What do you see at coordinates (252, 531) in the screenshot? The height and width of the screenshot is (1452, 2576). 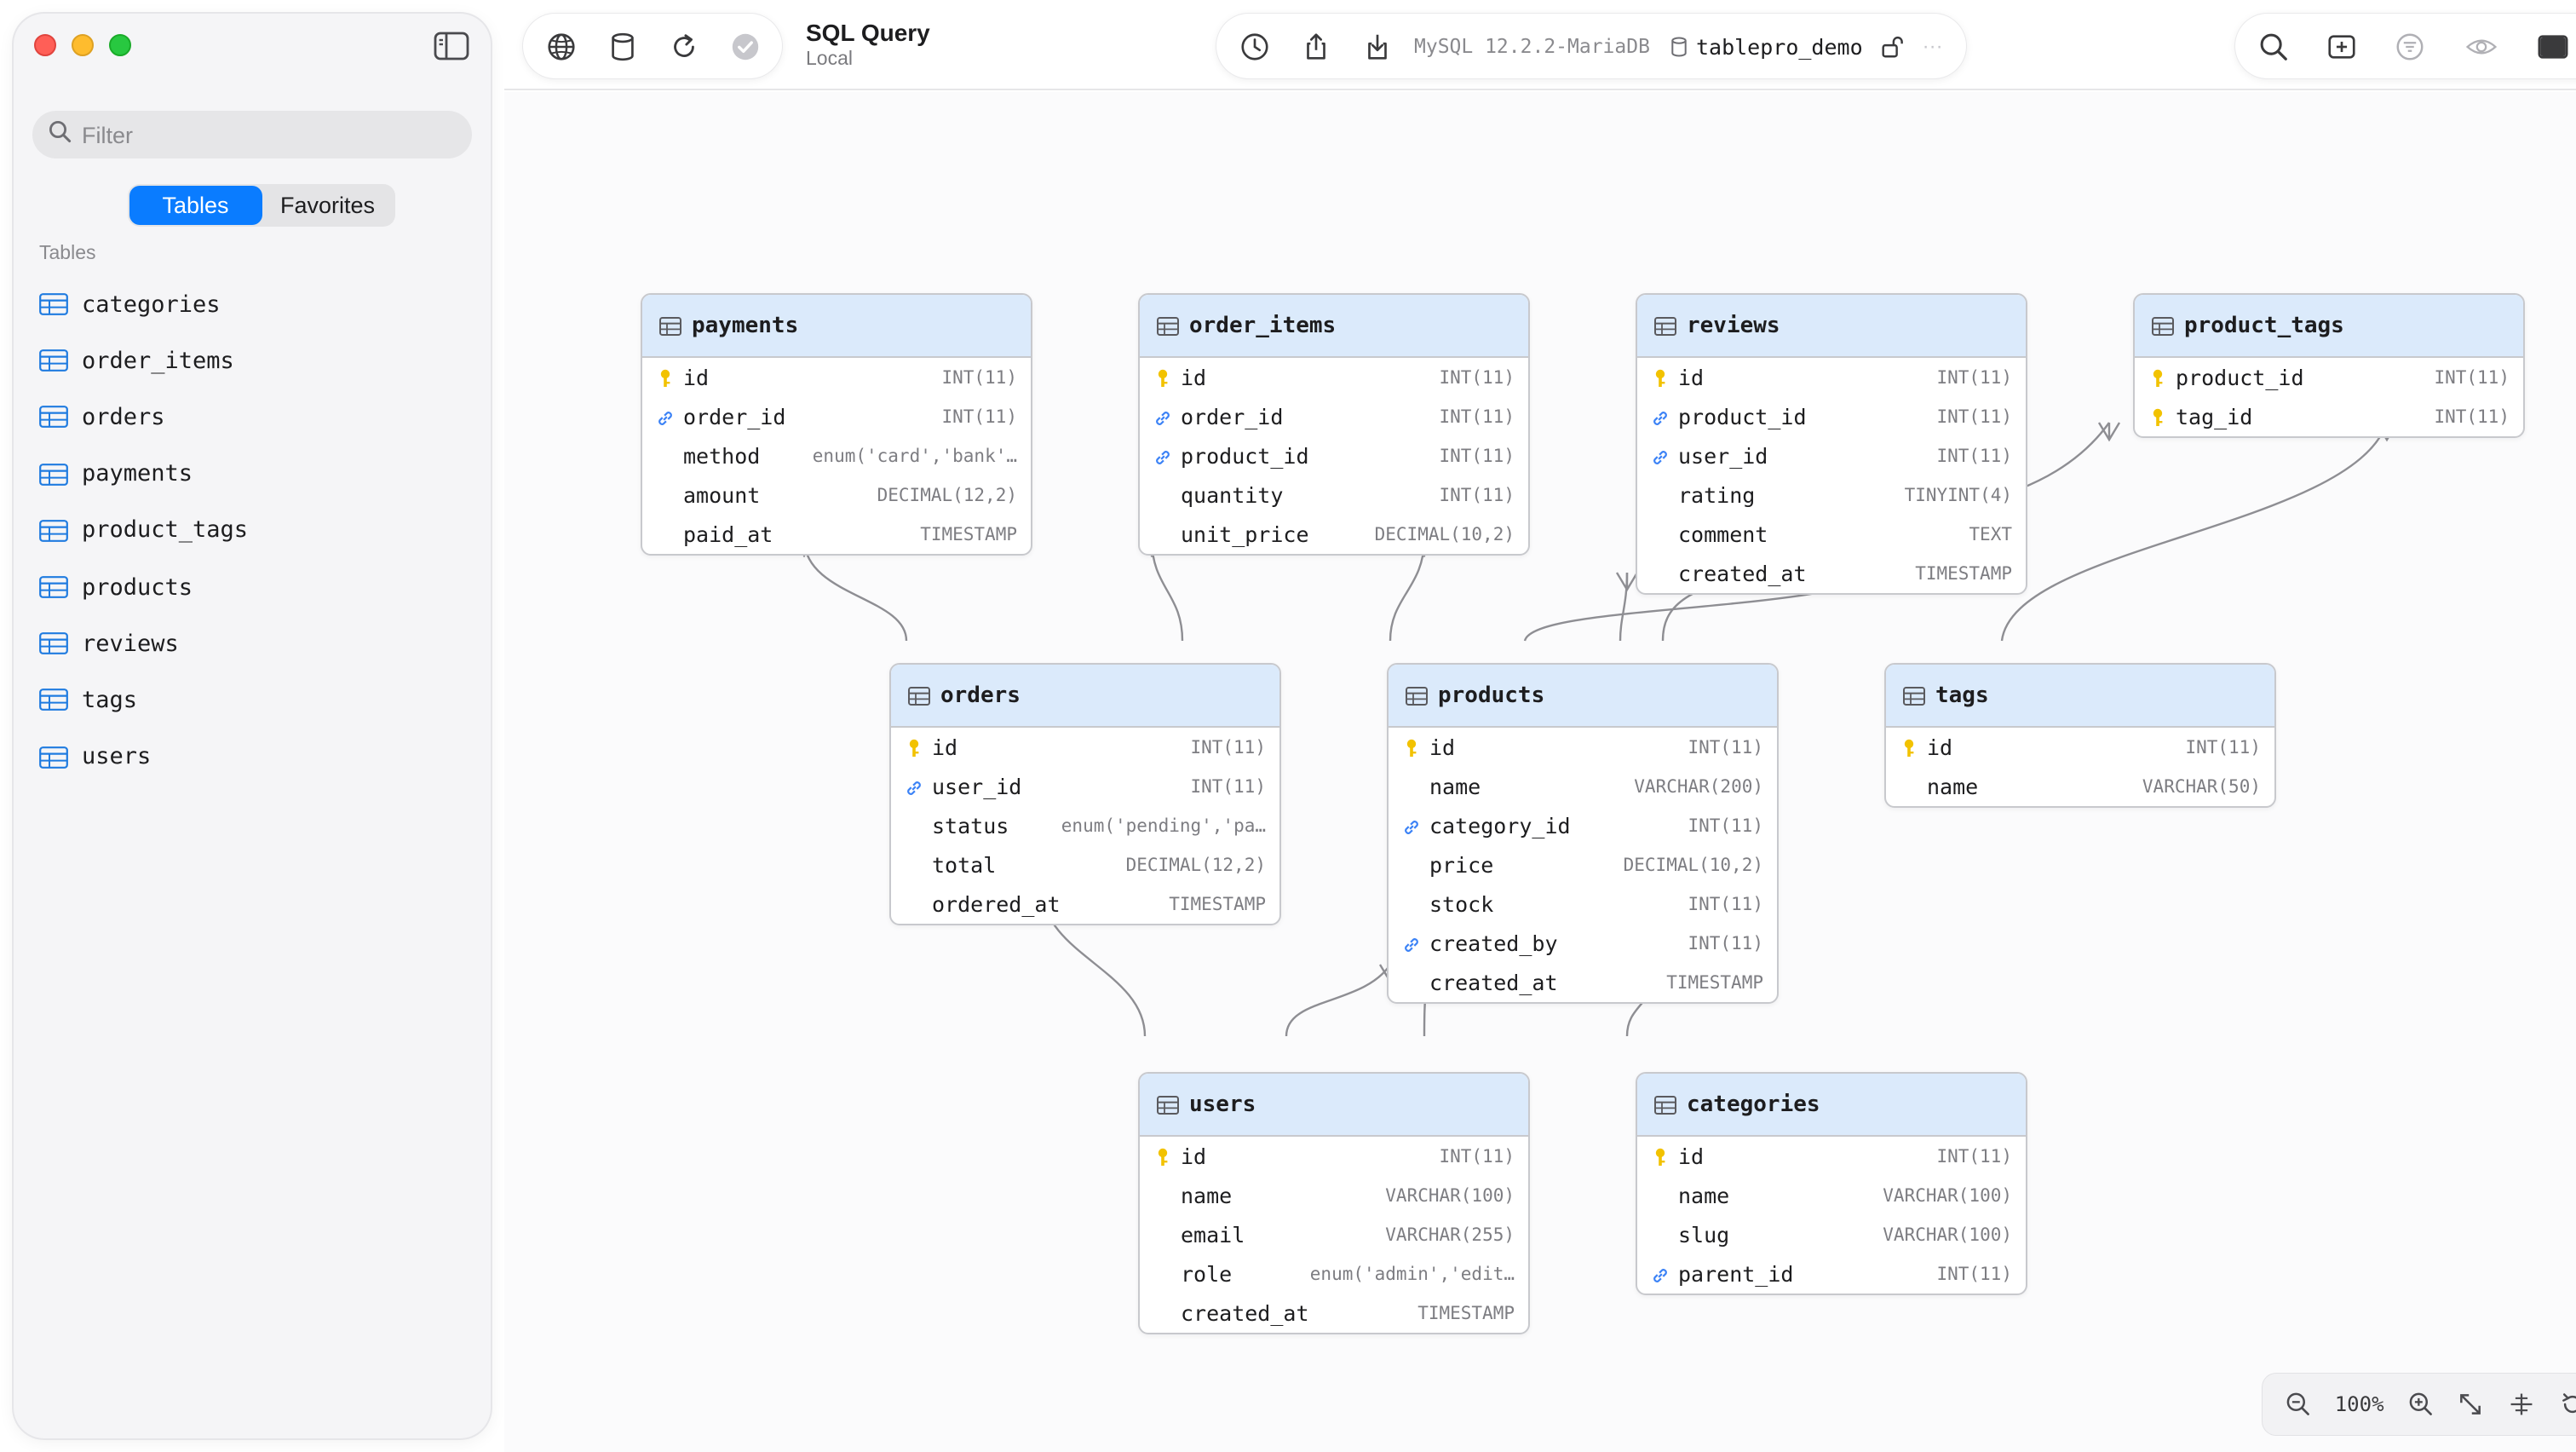 I see `sidebar-item-product_tags: product_tags` at bounding box center [252, 531].